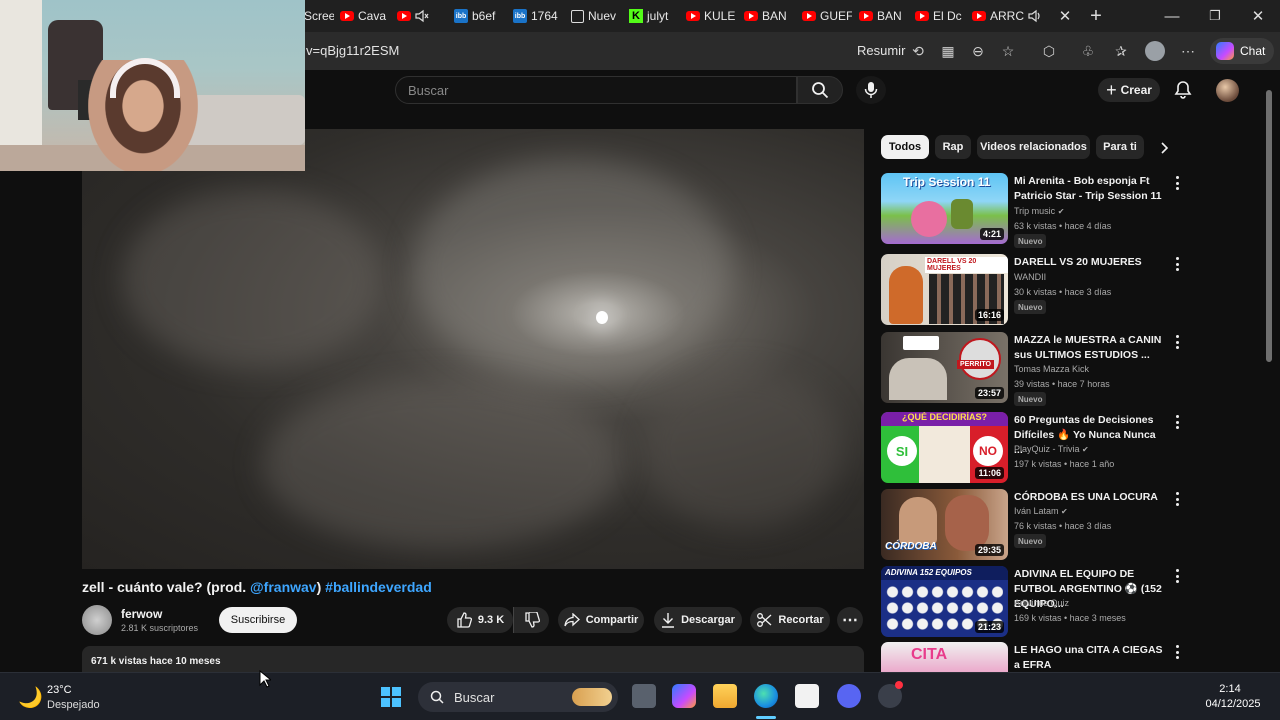 This screenshot has height=720, width=1280. I want to click on search-button, so click(820, 90).